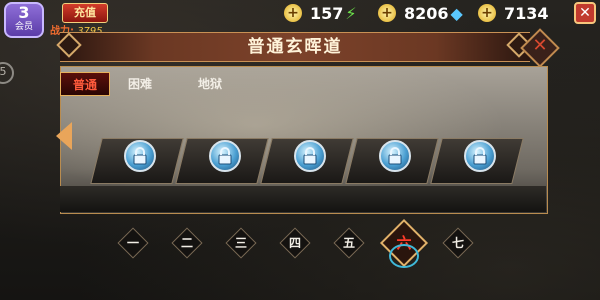  I want to click on prev-page-arrow, so click(64, 136).